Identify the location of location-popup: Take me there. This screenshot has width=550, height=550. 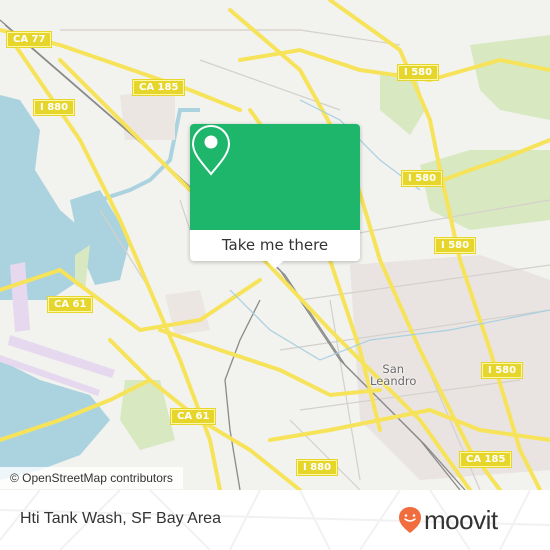
(275, 196).